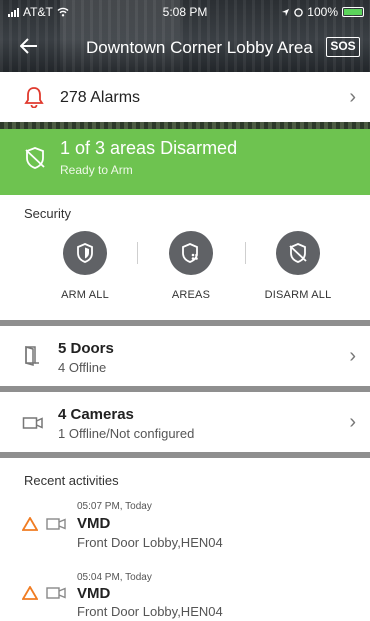 This screenshot has height=621, width=370. I want to click on security-label: Security, so click(47, 213).